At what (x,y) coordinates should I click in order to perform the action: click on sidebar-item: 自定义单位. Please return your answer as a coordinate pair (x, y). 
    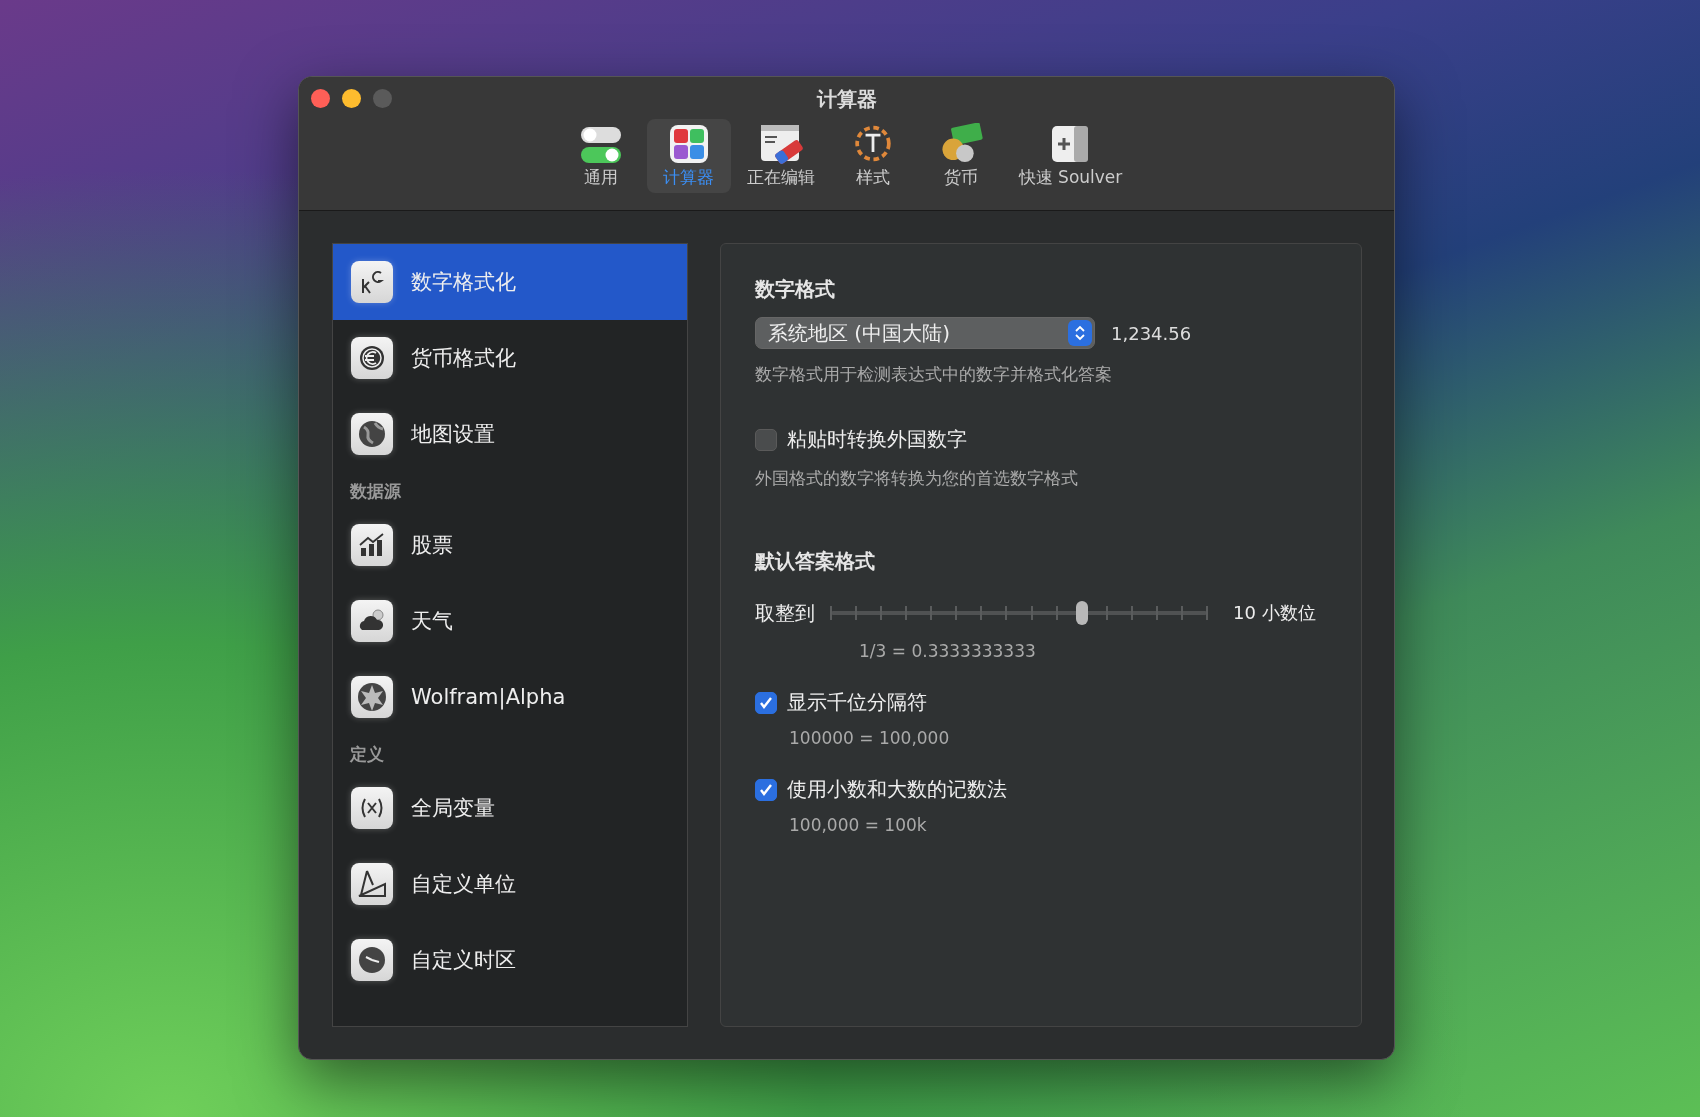
    Looking at the image, I should click on (510, 884).